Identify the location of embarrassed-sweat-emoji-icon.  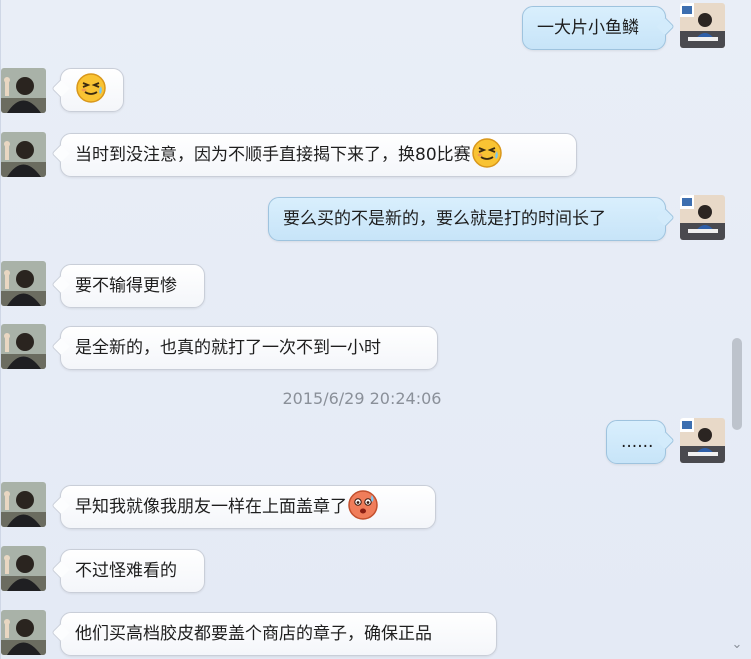
(363, 505).